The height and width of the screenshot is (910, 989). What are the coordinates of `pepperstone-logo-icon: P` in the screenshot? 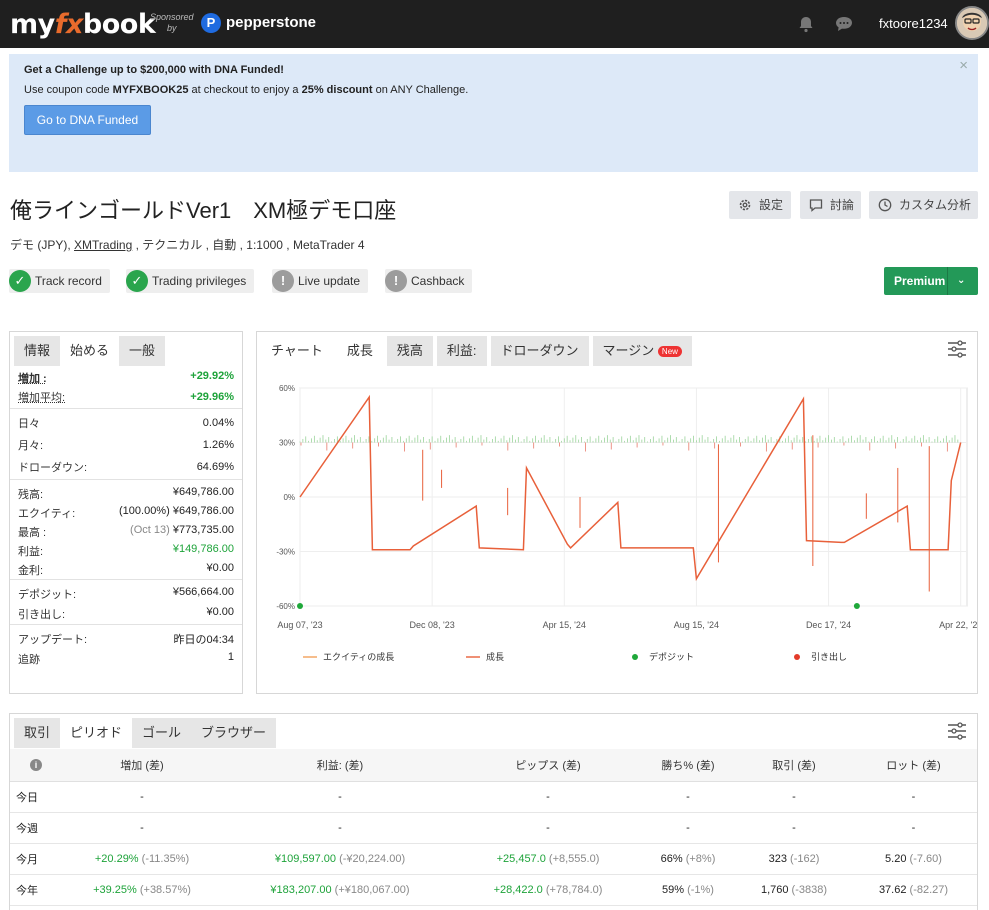 It's located at (211, 23).